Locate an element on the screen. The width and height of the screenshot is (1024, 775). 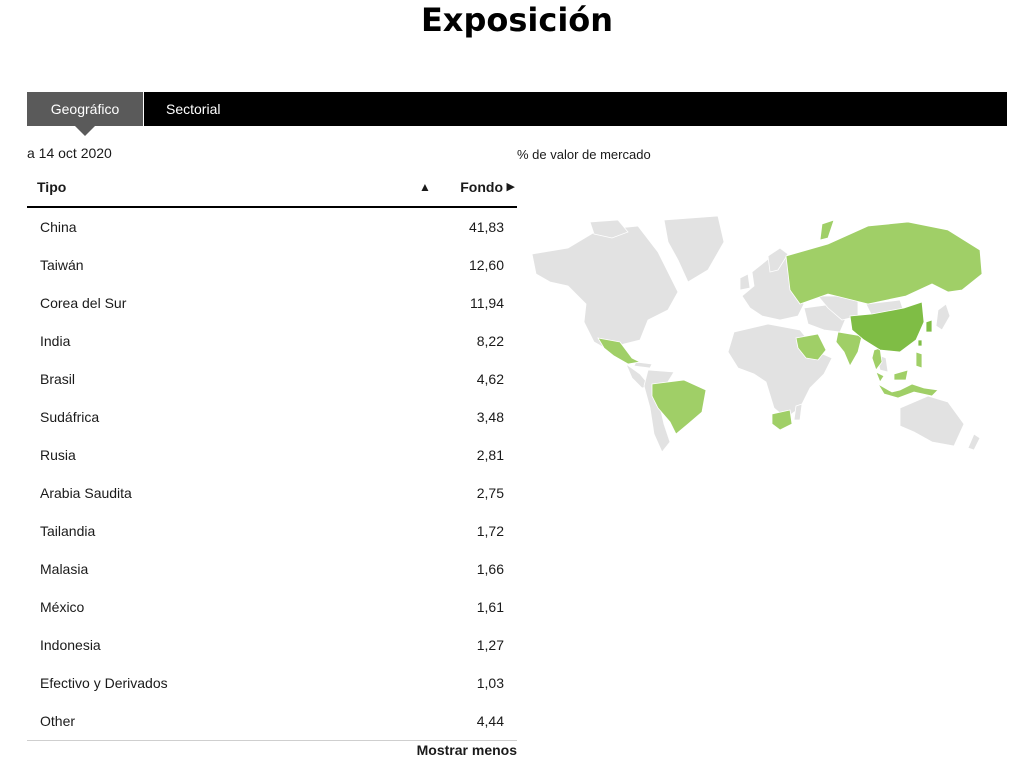
map-uk is located at coordinates (745, 282).